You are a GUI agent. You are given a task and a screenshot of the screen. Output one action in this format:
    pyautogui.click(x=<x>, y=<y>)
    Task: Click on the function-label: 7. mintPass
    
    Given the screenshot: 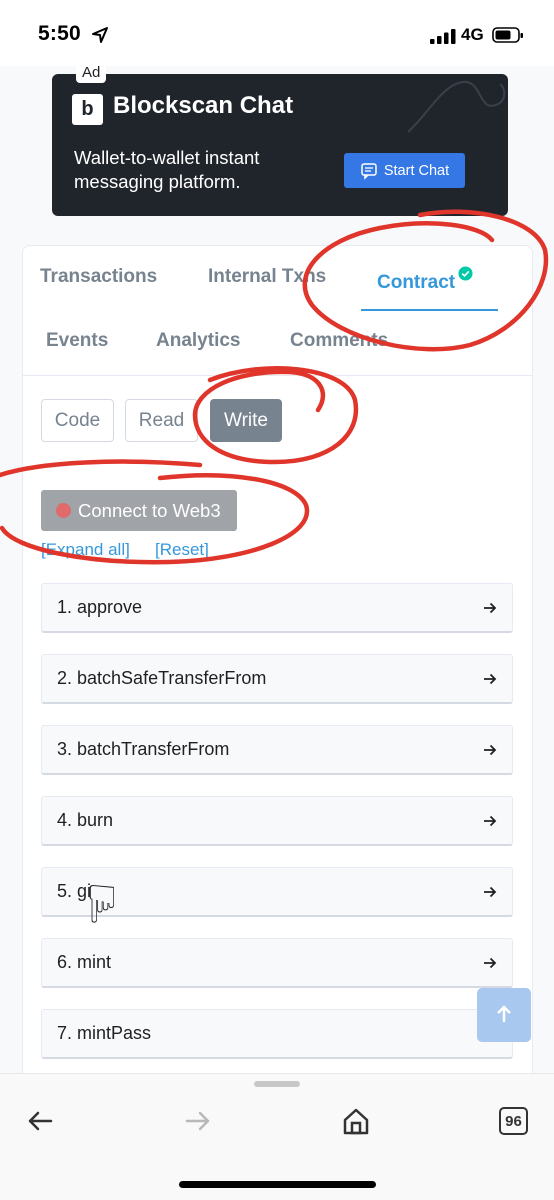 What is the action you would take?
    pyautogui.click(x=104, y=1033)
    